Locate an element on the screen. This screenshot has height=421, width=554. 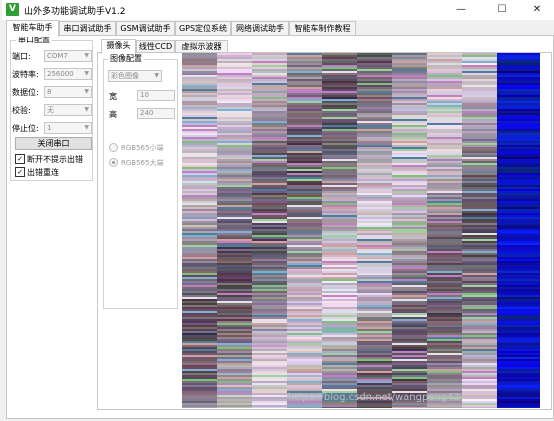
no-error-prompt-checkbox: ✓ is located at coordinates (20, 159).